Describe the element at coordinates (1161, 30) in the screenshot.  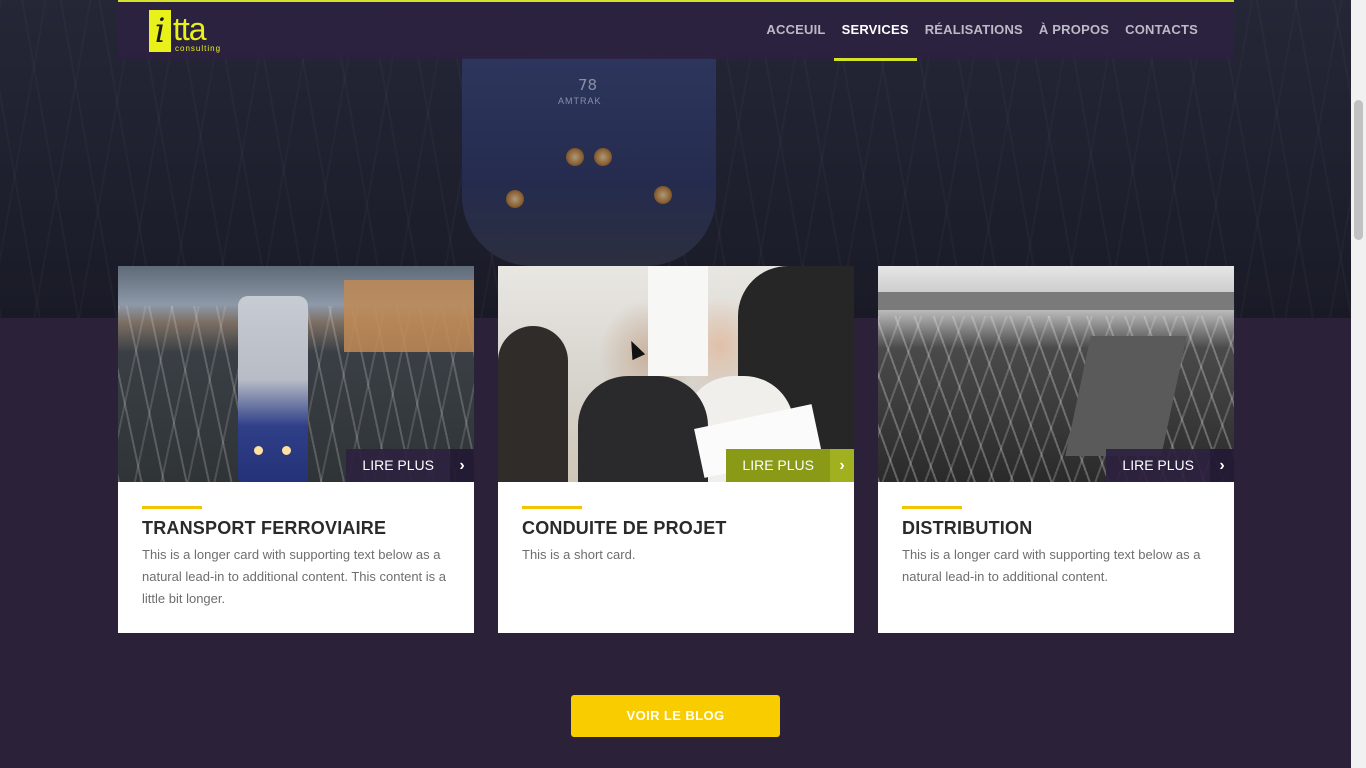
I see `nav-item-contacts: CONTACTS` at that location.